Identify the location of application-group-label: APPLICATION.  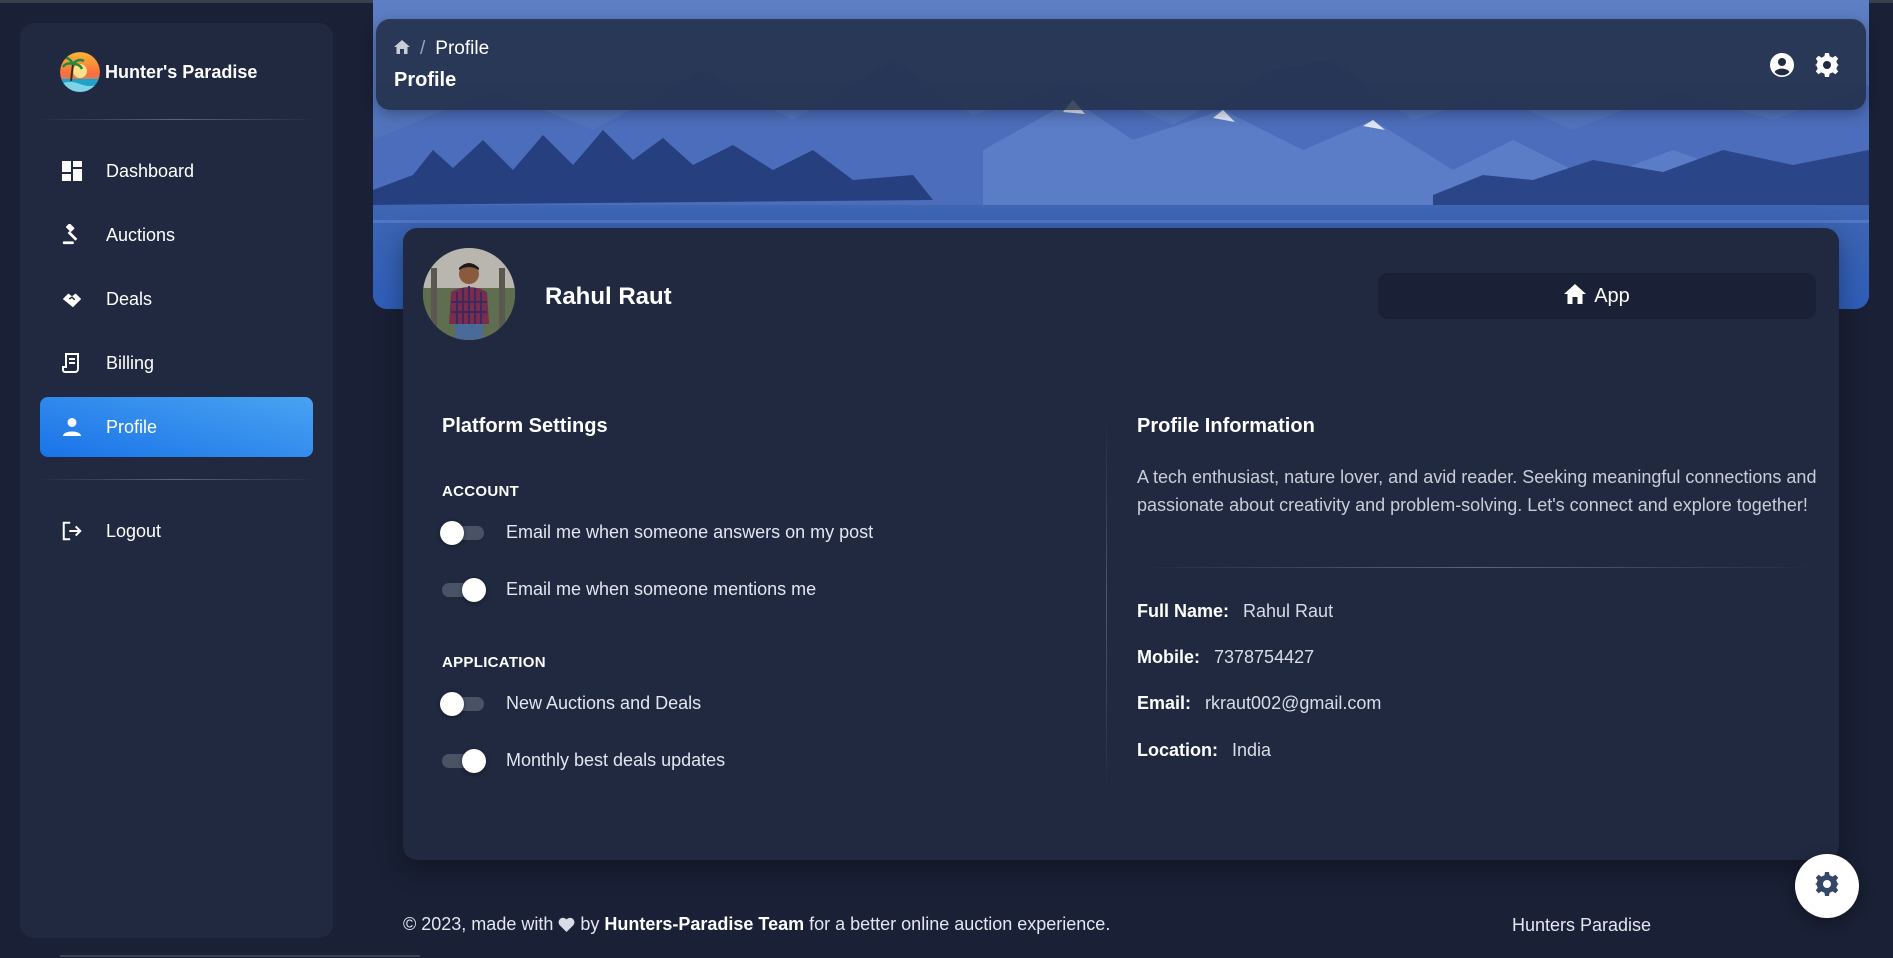
(494, 662).